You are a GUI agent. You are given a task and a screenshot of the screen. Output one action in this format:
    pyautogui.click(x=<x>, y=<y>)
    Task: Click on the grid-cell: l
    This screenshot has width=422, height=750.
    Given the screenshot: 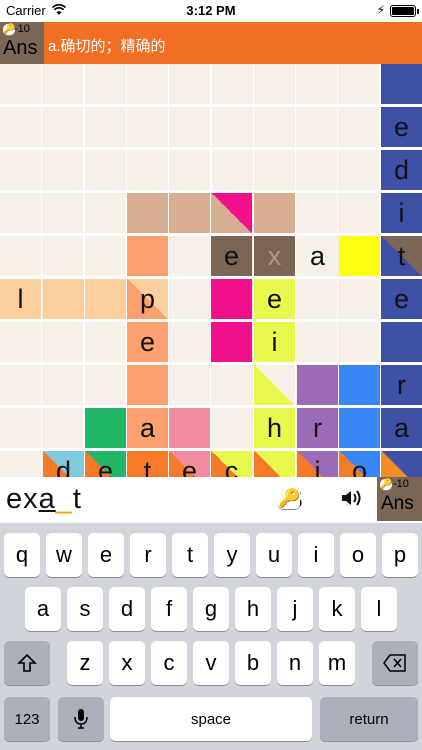 What is the action you would take?
    pyautogui.click(x=20, y=299)
    